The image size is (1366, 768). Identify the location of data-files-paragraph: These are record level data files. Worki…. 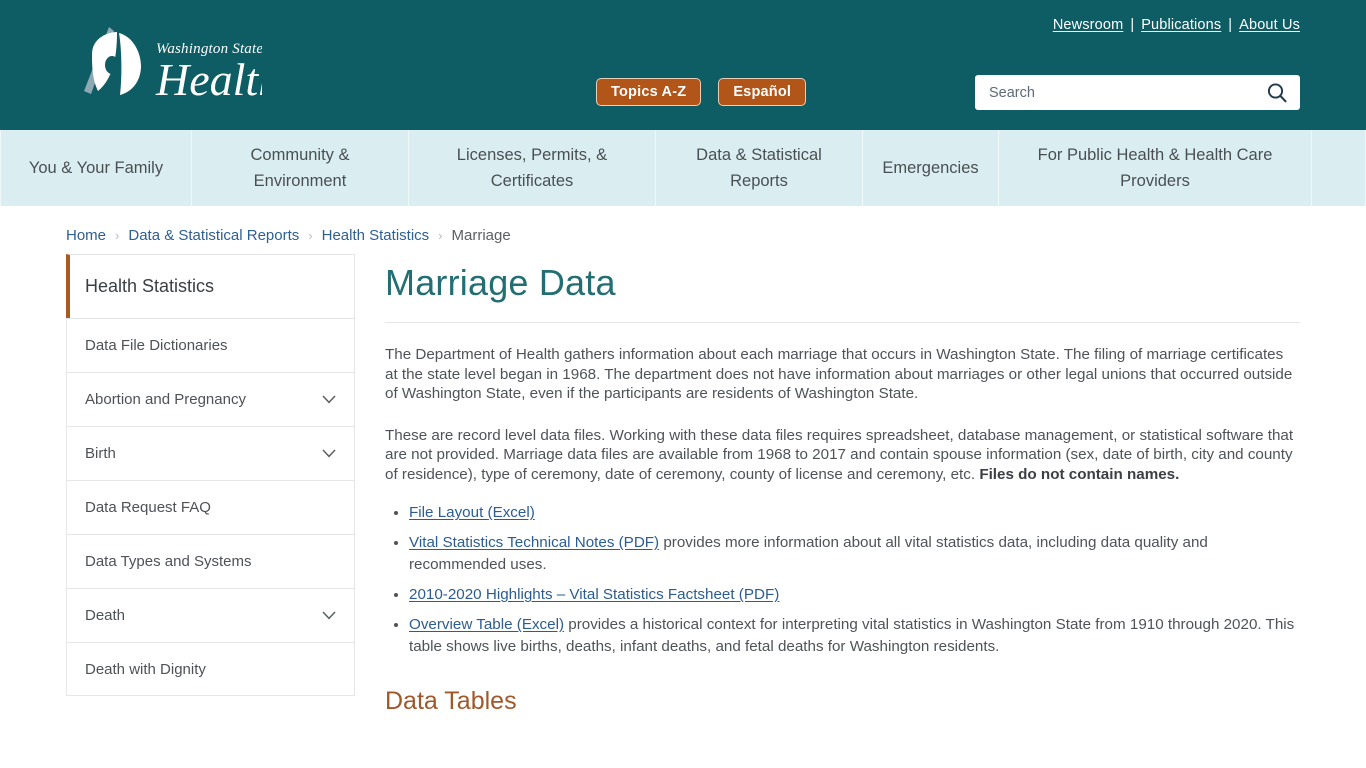
(842, 455).